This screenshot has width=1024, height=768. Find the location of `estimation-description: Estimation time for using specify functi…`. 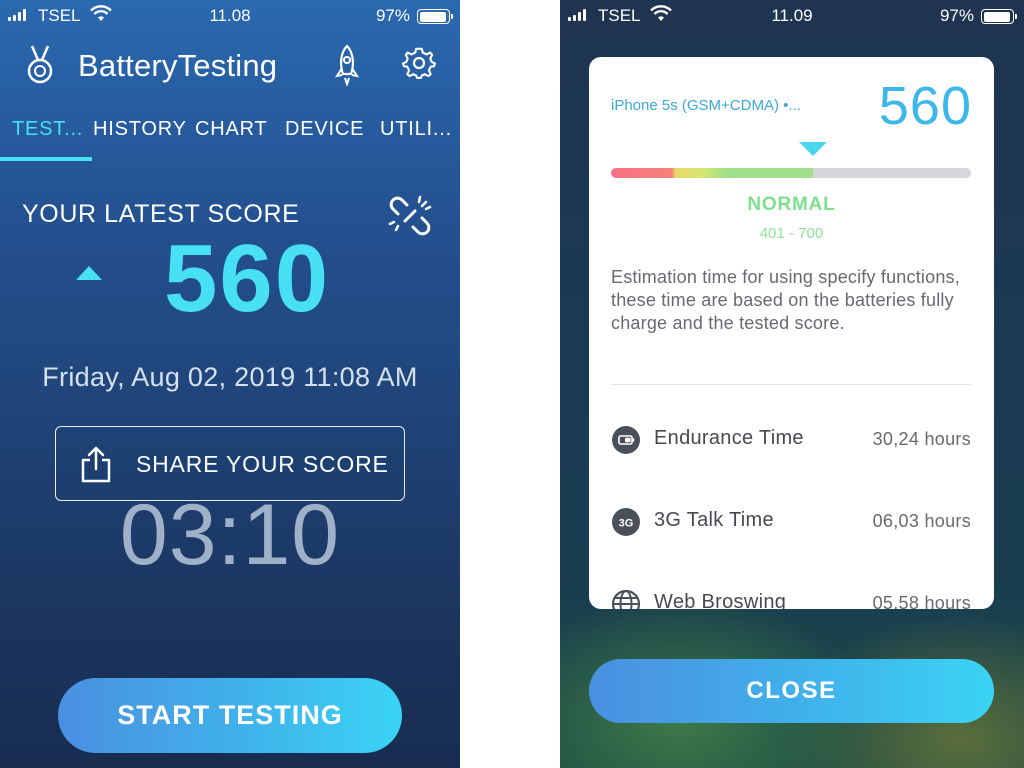

estimation-description: Estimation time for using specify functi… is located at coordinates (785, 300).